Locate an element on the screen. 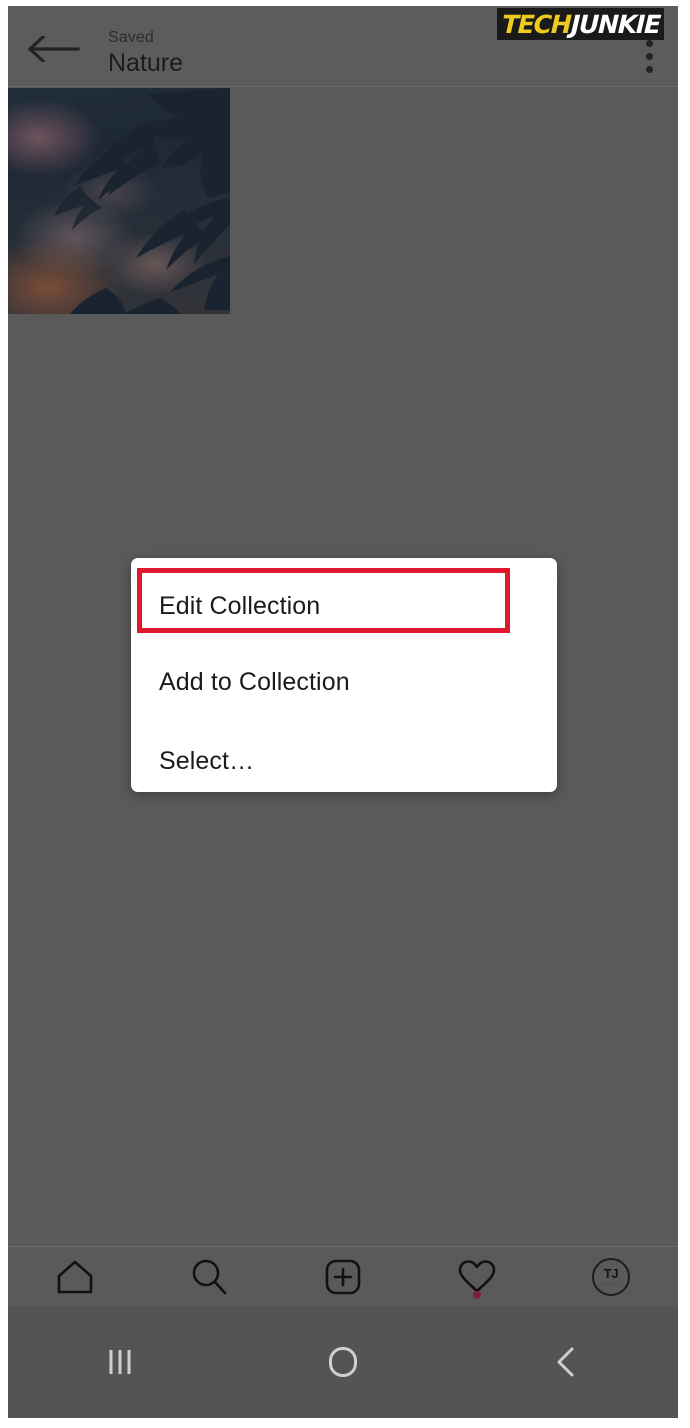 The image size is (690, 1428). page-title: Nature is located at coordinates (146, 63).